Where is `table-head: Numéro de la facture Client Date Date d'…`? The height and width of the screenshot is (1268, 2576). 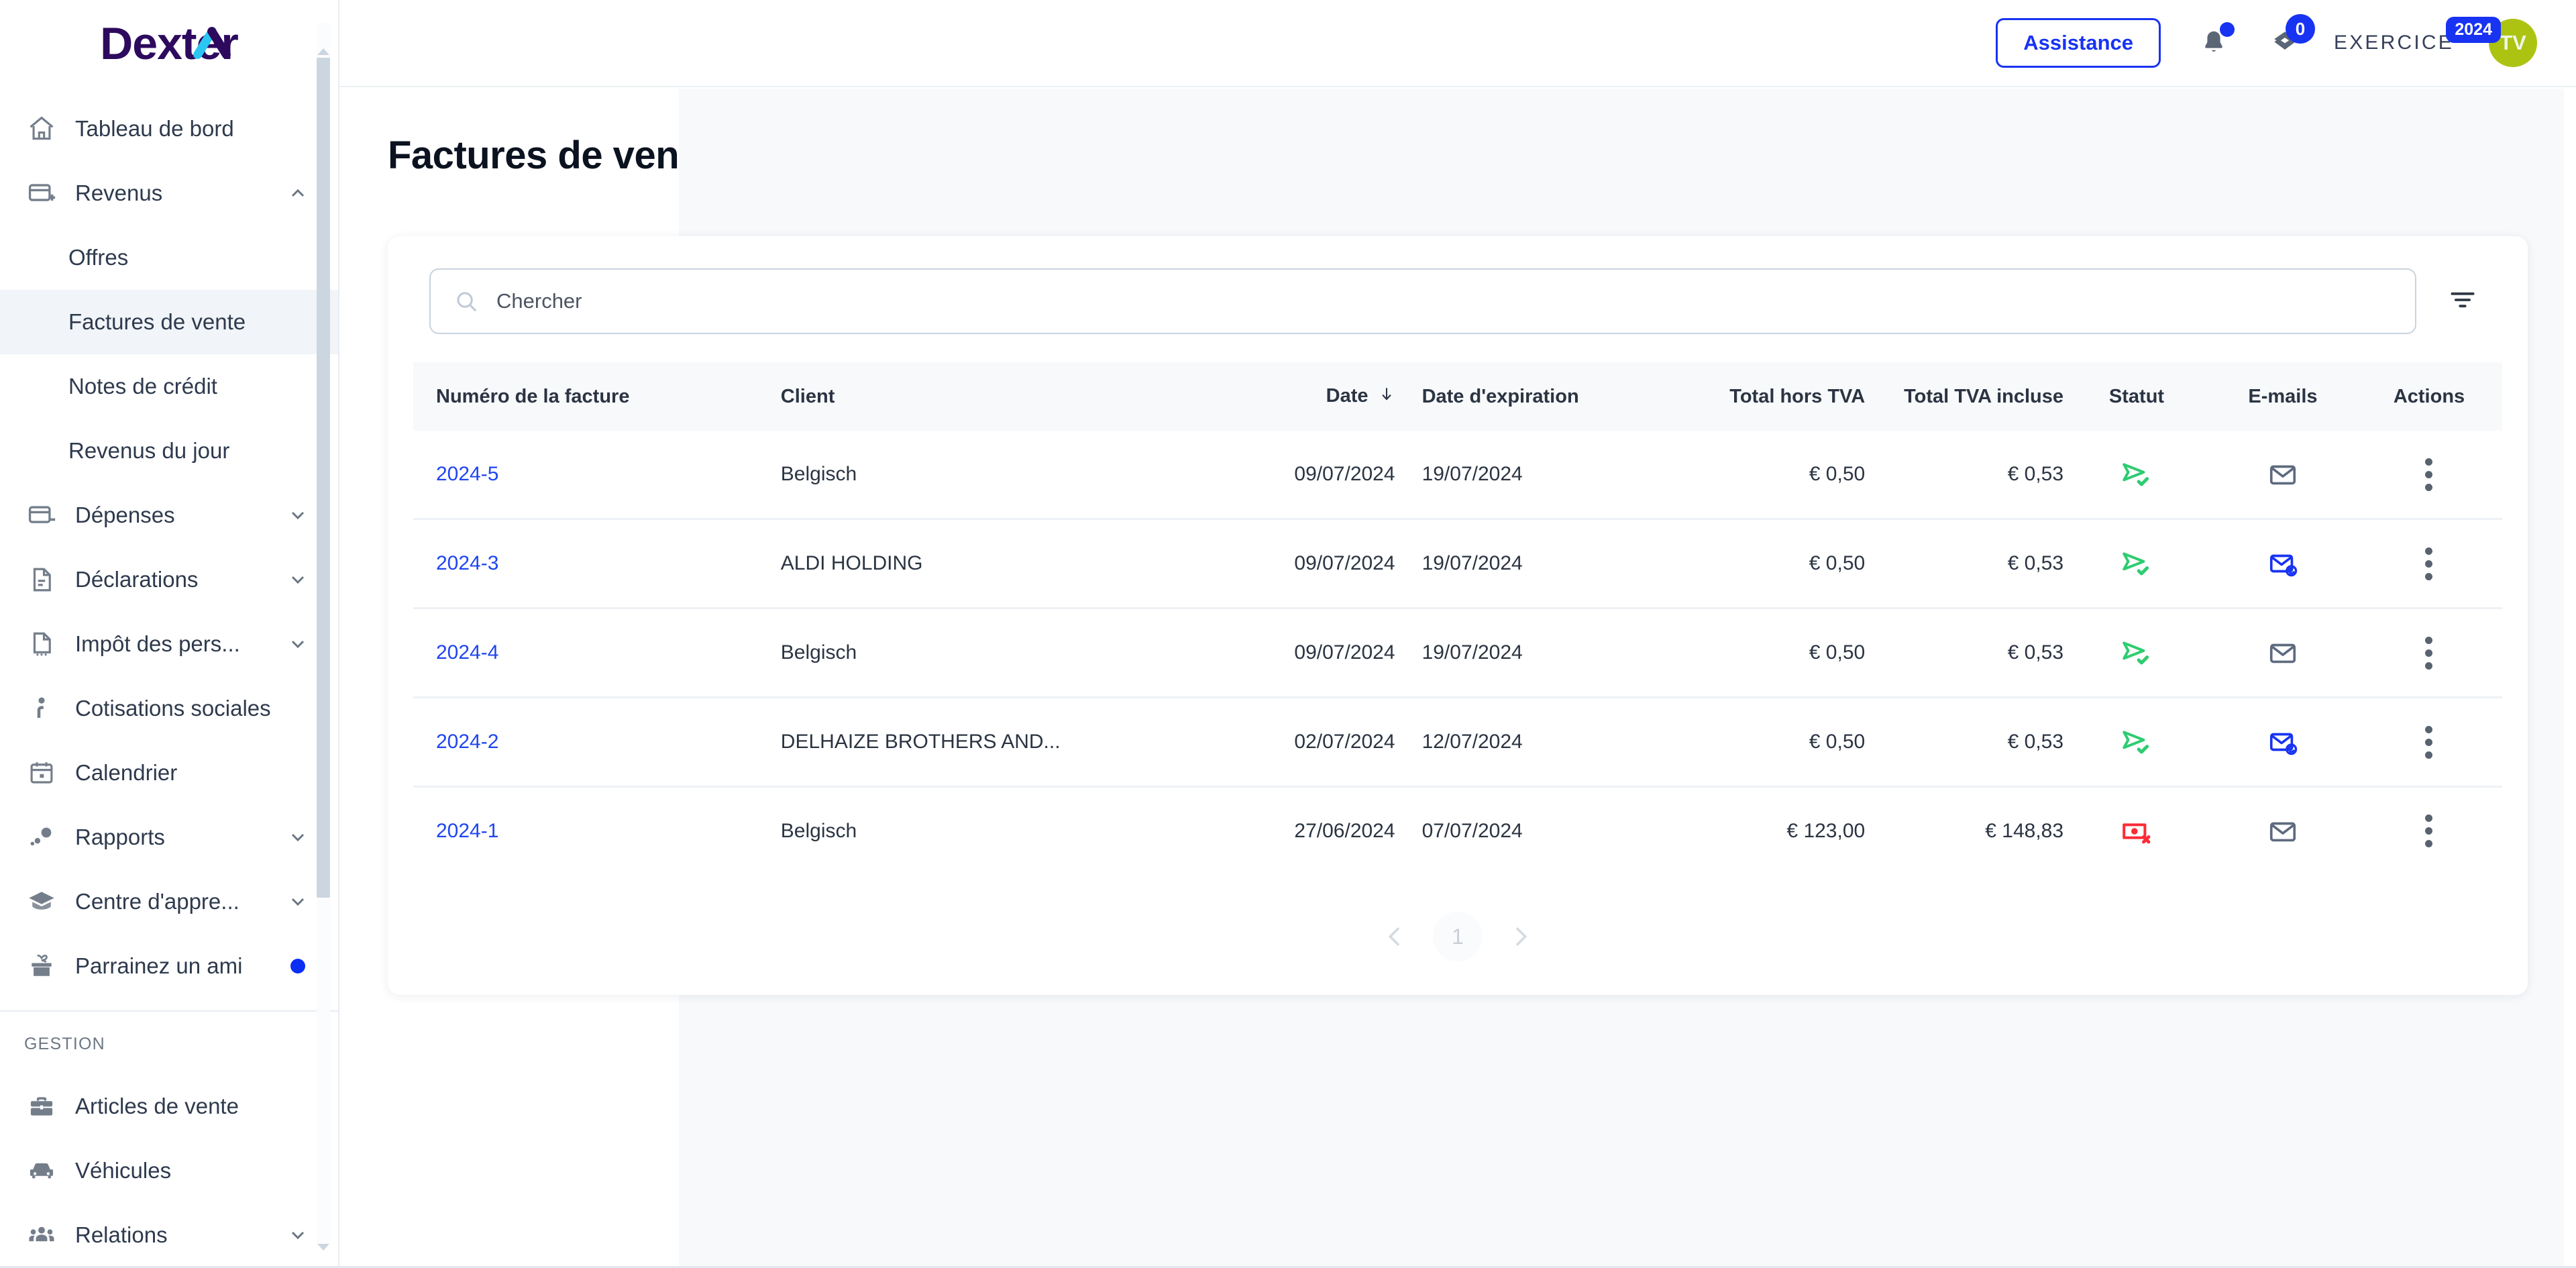 table-head: Numéro de la facture Client Date Date d'… is located at coordinates (1457, 396).